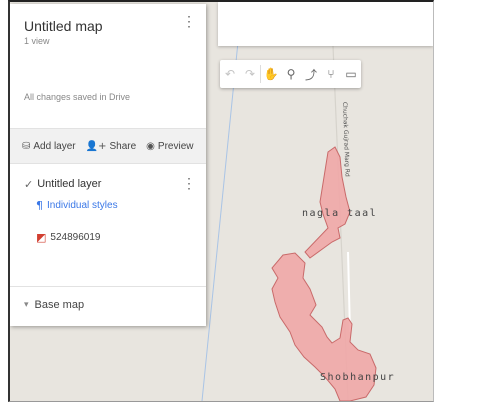 This screenshot has width=491, height=403. What do you see at coordinates (339, 213) in the screenshot?
I see `place-label-nagla-taal: nagla taal` at bounding box center [339, 213].